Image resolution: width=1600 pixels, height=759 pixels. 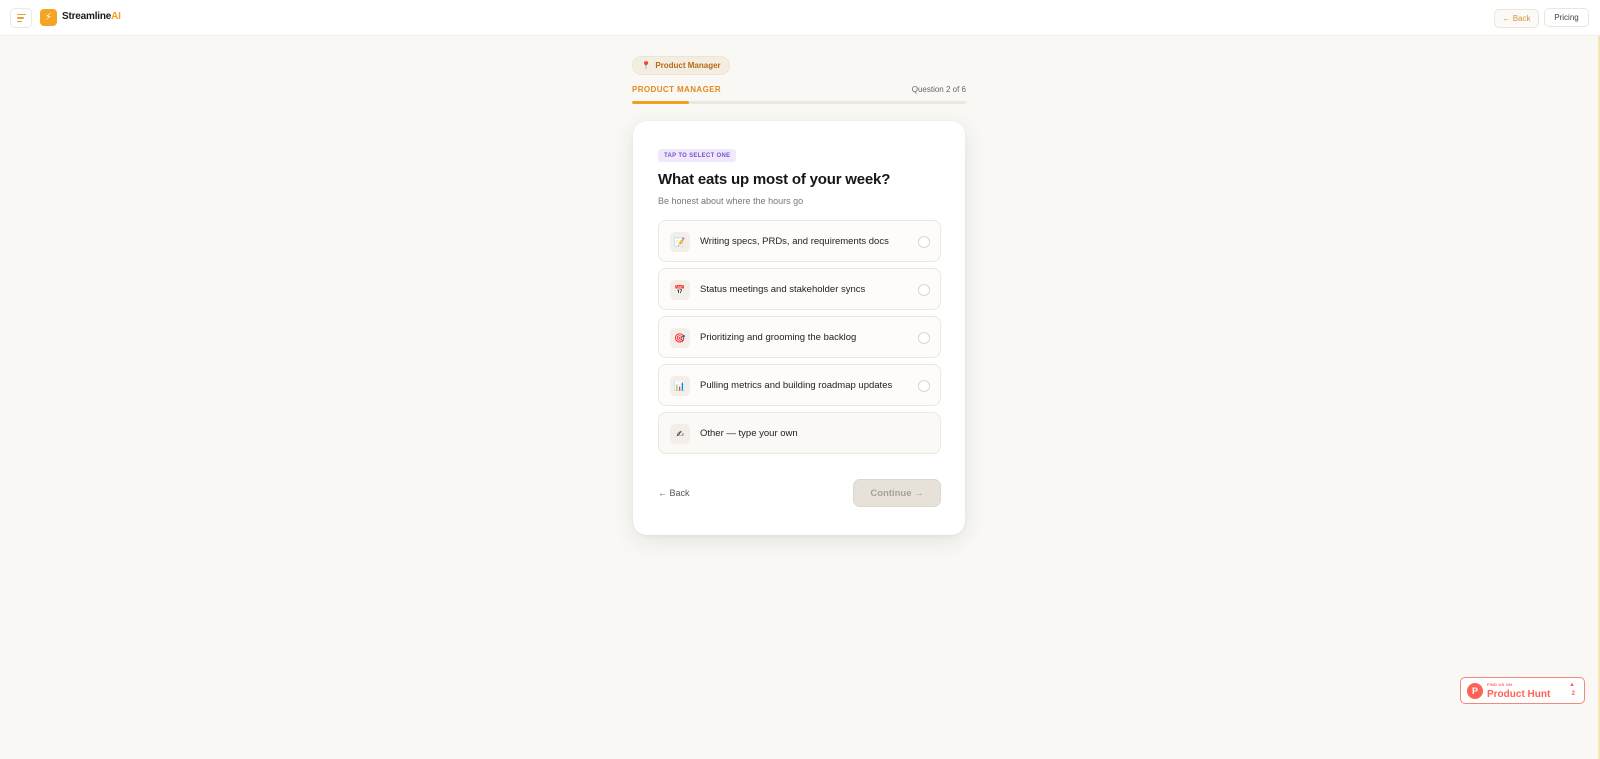 What do you see at coordinates (800, 18) in the screenshot?
I see `top-bar: ⚡ StreamlineAI ← Back Pricing` at bounding box center [800, 18].